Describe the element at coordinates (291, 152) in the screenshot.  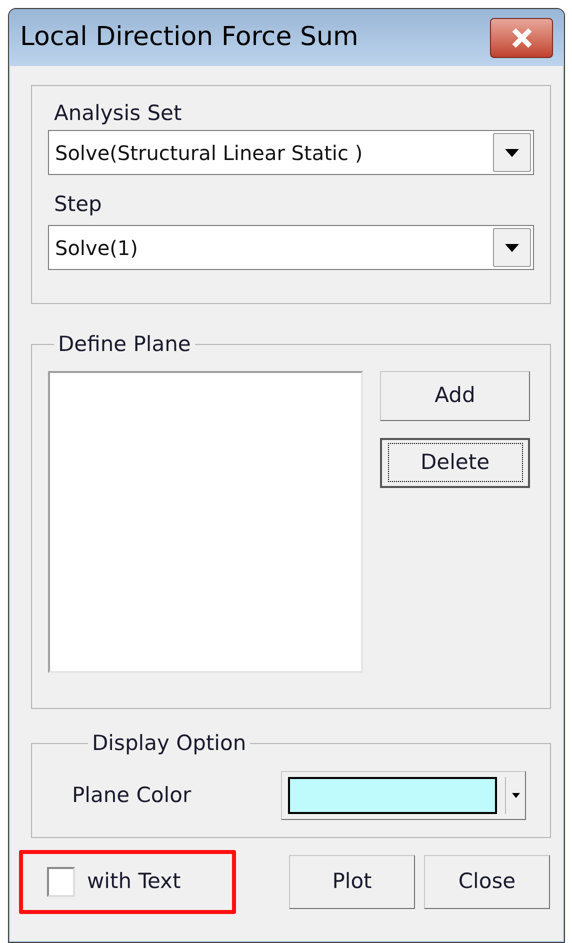
I see `analysis-set-dropdown: Solve(Structural Linear Static )` at that location.